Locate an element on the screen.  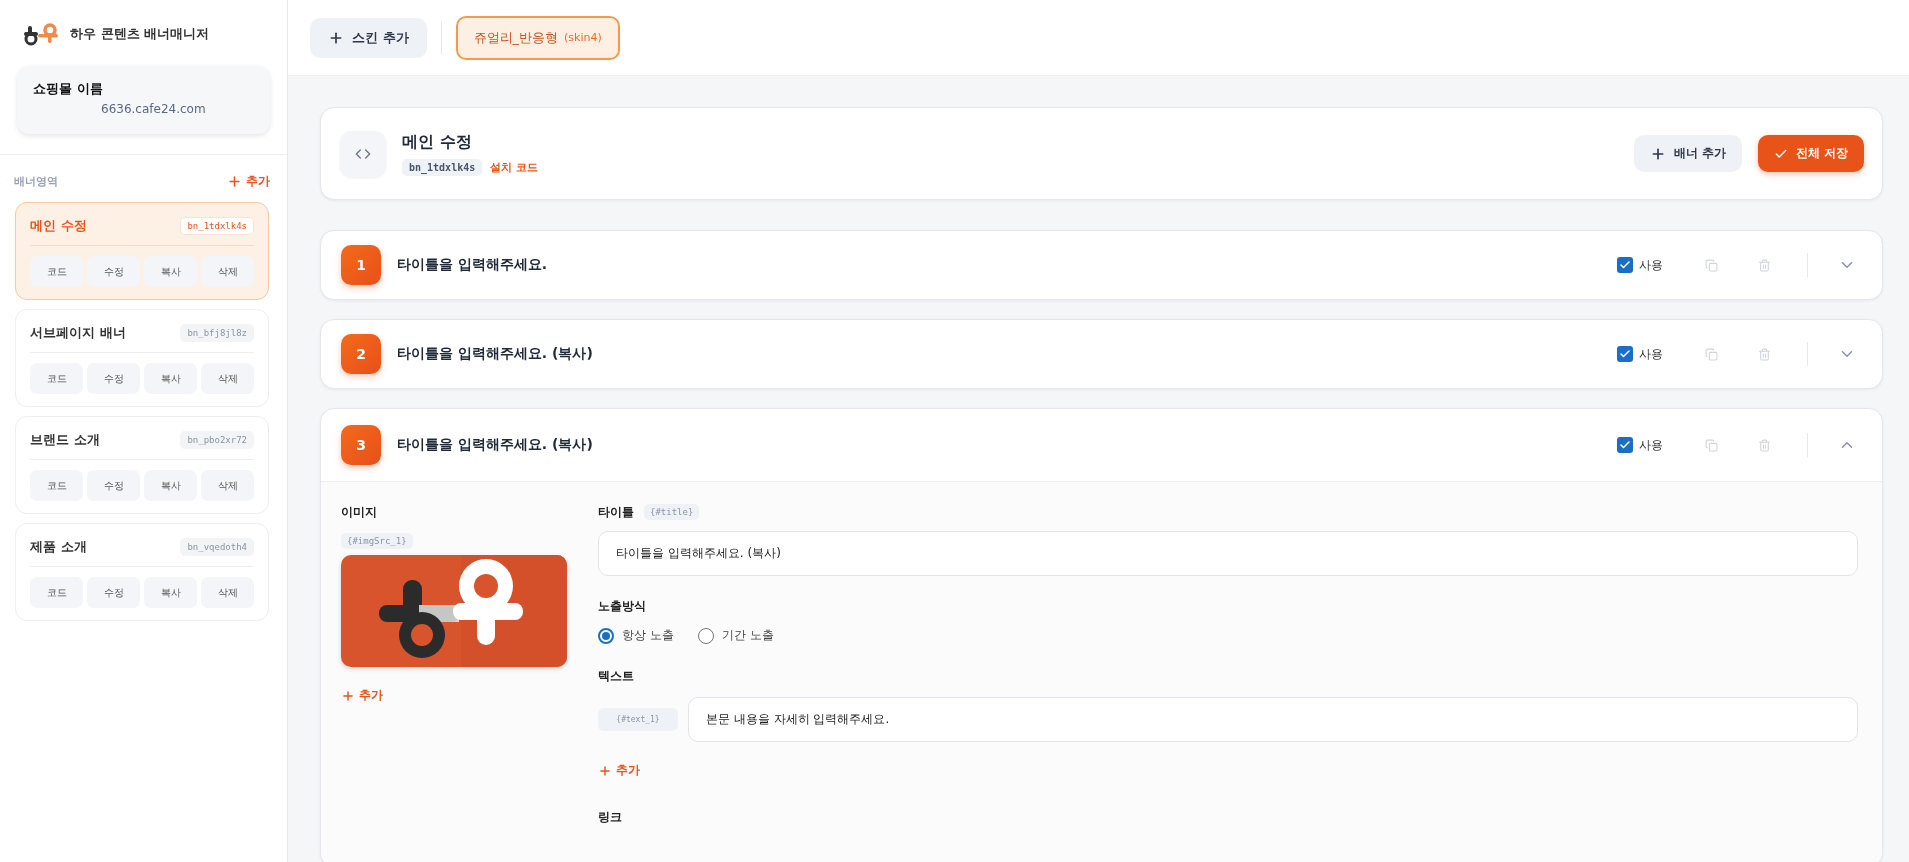
shop-name: 쇼핑몰 이름 is located at coordinates (68, 89).